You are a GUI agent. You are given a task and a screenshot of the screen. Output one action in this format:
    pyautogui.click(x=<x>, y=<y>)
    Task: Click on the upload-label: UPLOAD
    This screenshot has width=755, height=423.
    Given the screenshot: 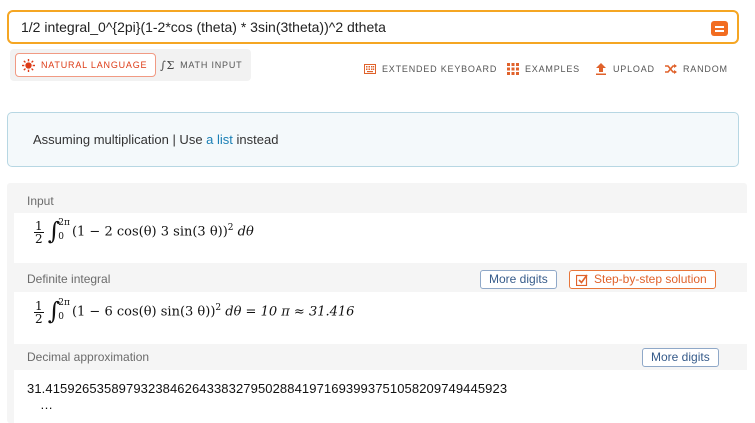 What is the action you would take?
    pyautogui.click(x=634, y=69)
    